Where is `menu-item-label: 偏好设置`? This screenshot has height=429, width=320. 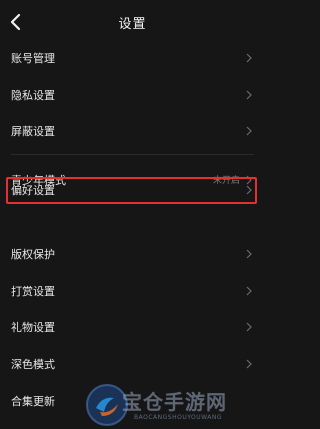 menu-item-label: 偏好设置 is located at coordinates (33, 190).